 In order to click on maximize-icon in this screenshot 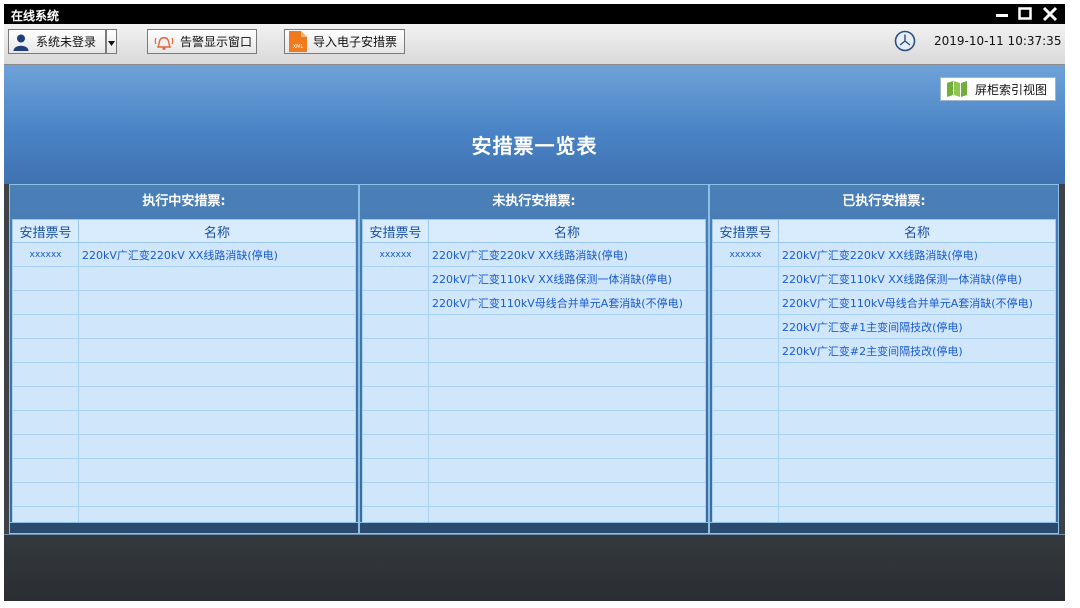, I will do `click(1025, 14)`.